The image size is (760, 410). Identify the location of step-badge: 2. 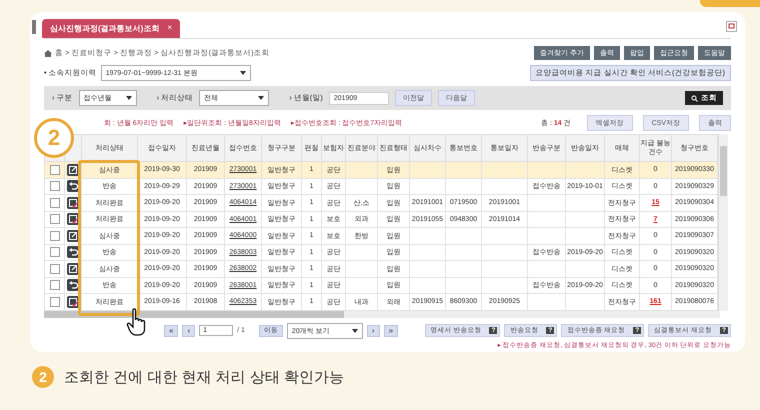
(54, 138).